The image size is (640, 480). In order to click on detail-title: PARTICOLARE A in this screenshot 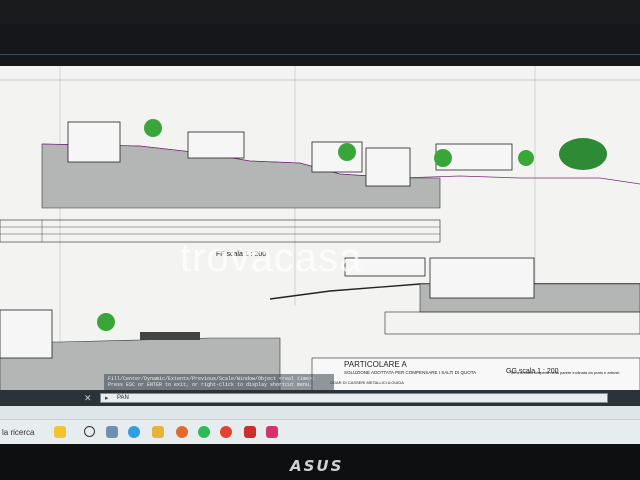, I will do `click(375, 364)`.